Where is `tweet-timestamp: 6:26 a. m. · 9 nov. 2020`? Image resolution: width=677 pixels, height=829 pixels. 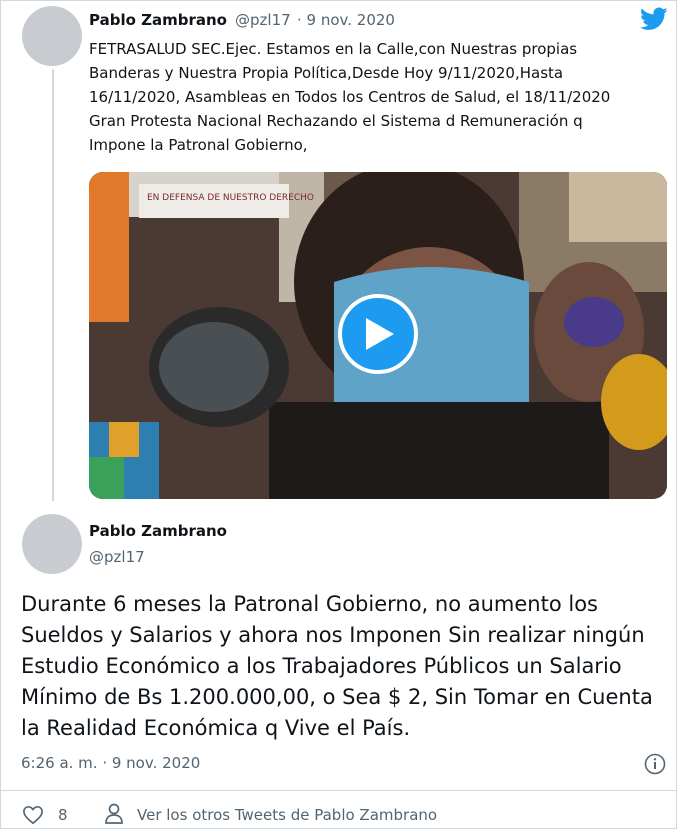
tweet-timestamp: 6:26 a. m. · 9 nov. 2020 is located at coordinates (110, 763).